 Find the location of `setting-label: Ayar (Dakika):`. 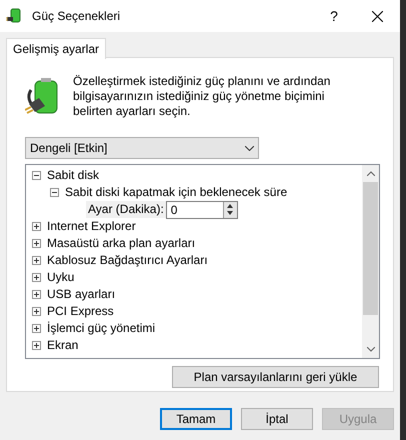

setting-label: Ayar (Dakika): is located at coordinates (126, 209).